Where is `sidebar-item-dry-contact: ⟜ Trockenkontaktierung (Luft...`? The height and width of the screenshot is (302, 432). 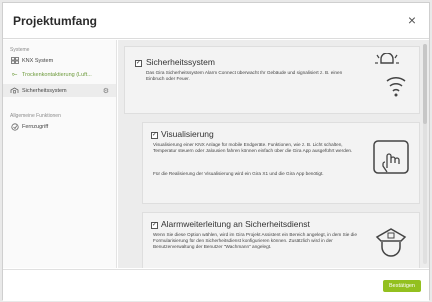 sidebar-item-dry-contact: ⟜ Trockenkontaktierung (Luft... is located at coordinates (59, 74).